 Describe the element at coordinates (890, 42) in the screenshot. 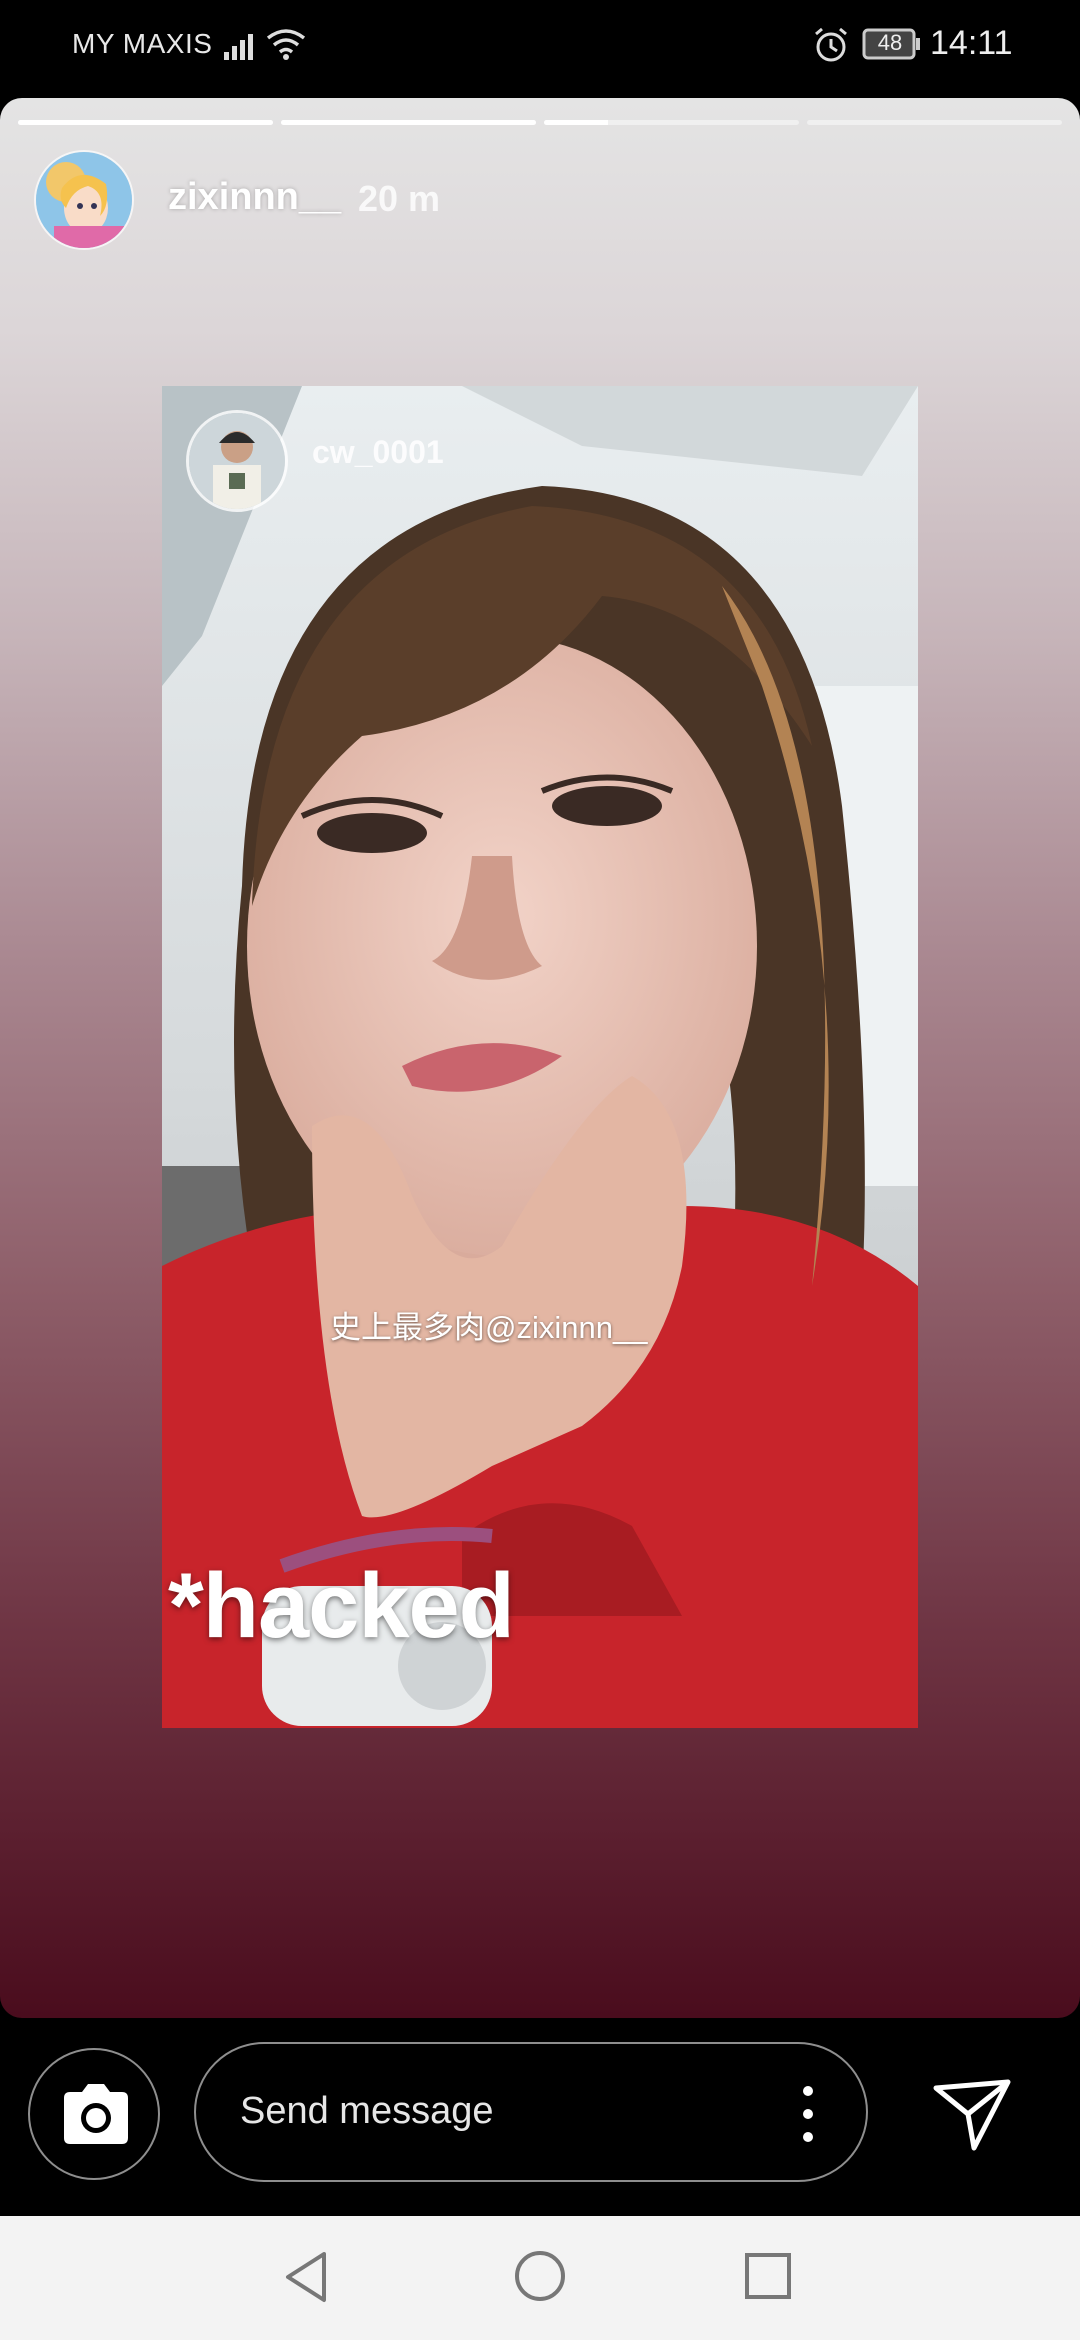

I see `battery-level: 48` at that location.